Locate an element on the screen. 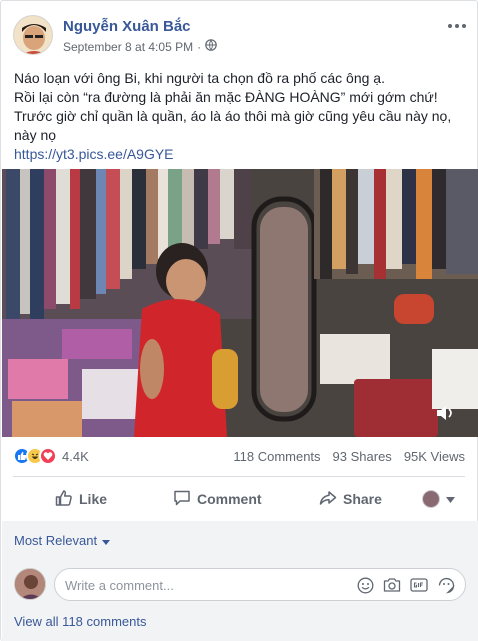 The width and height of the screenshot is (478, 641). camera-icon is located at coordinates (392, 585).